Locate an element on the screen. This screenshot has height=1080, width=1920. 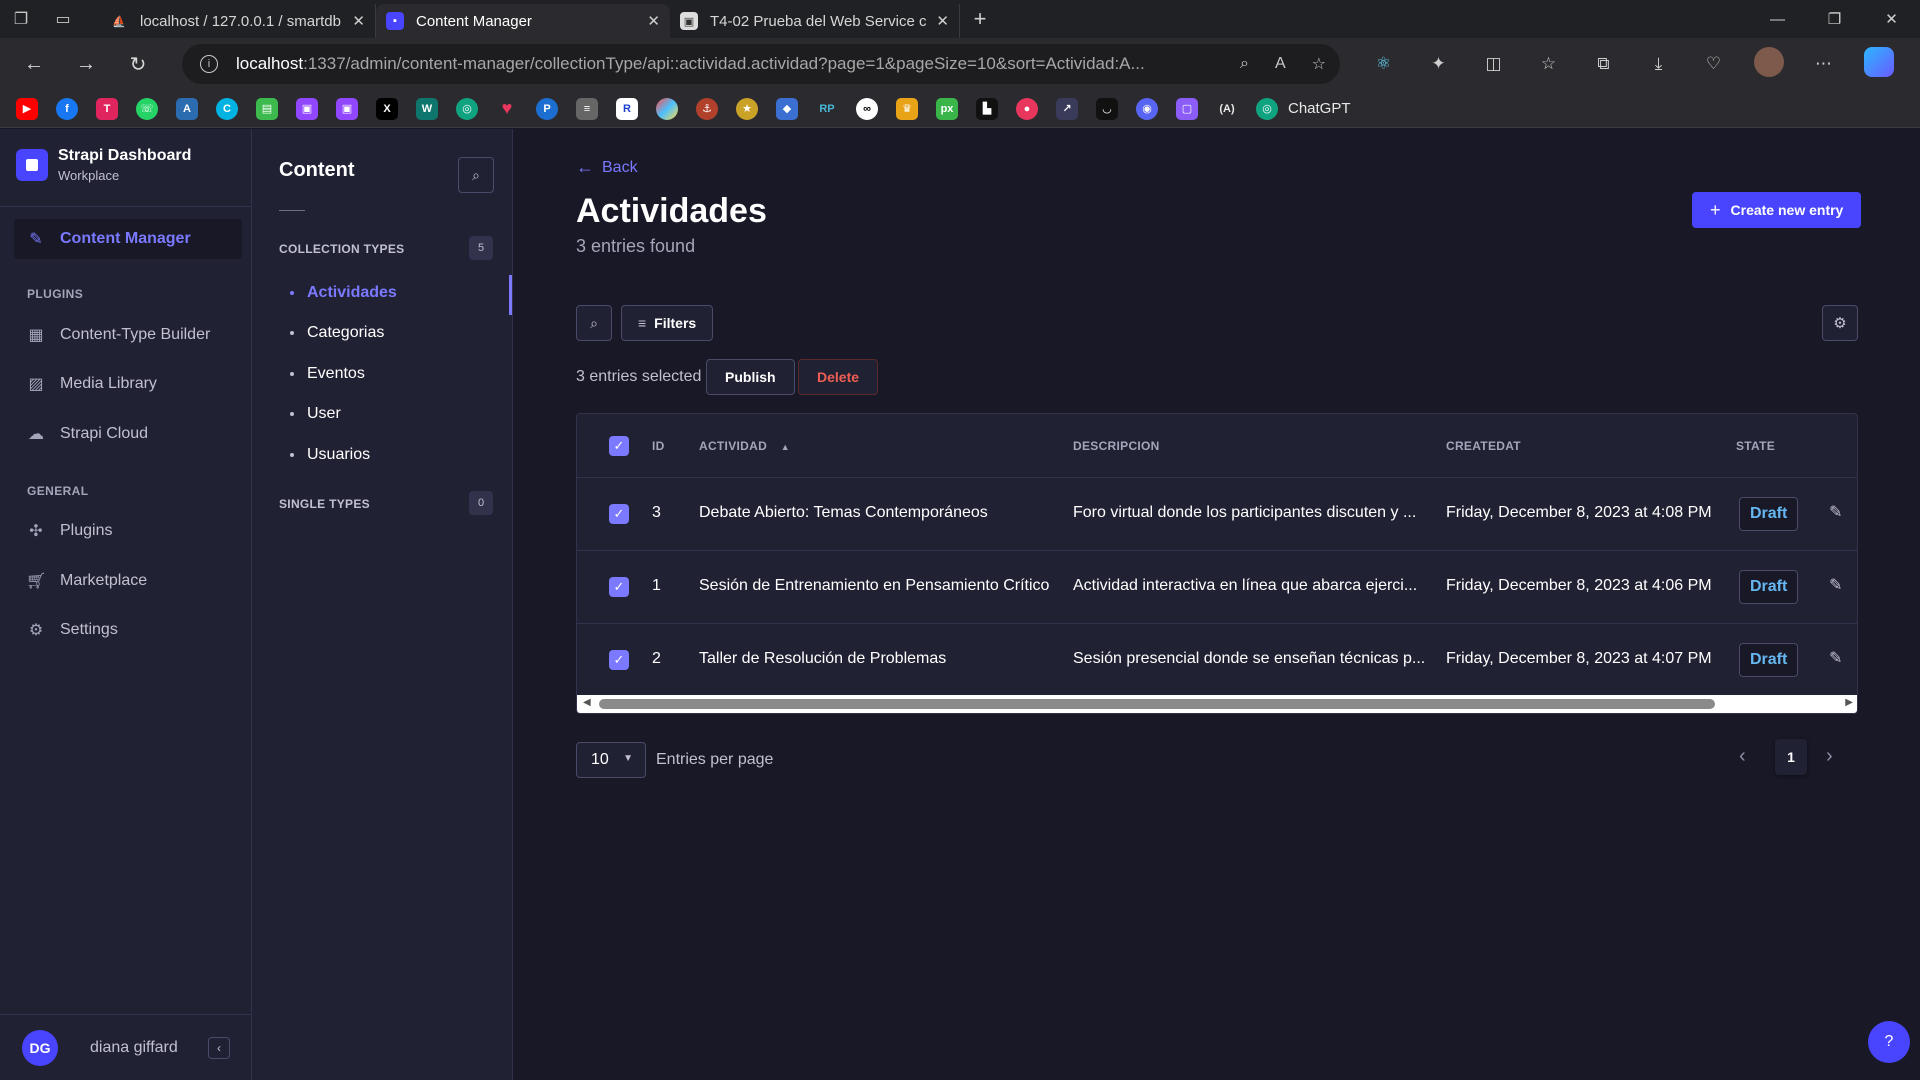
bookmark-discord-icon: ◉ is located at coordinates (1147, 108).